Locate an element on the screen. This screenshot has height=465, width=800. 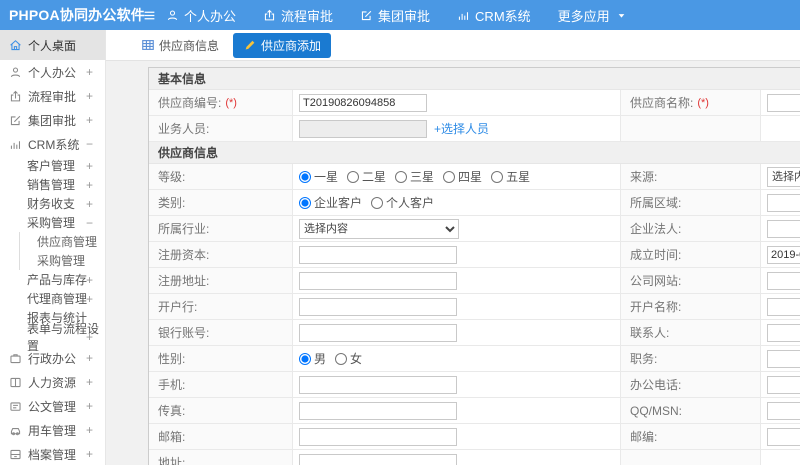
sidebar-item: 个人桌面 is located at coordinates (52, 45).